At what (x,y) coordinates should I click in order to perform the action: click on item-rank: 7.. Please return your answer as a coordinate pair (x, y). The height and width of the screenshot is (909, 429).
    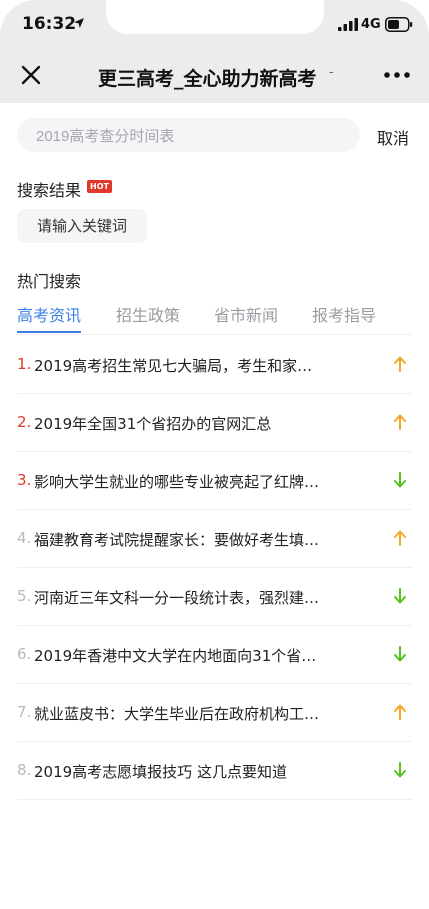
    Looking at the image, I should click on (24, 712).